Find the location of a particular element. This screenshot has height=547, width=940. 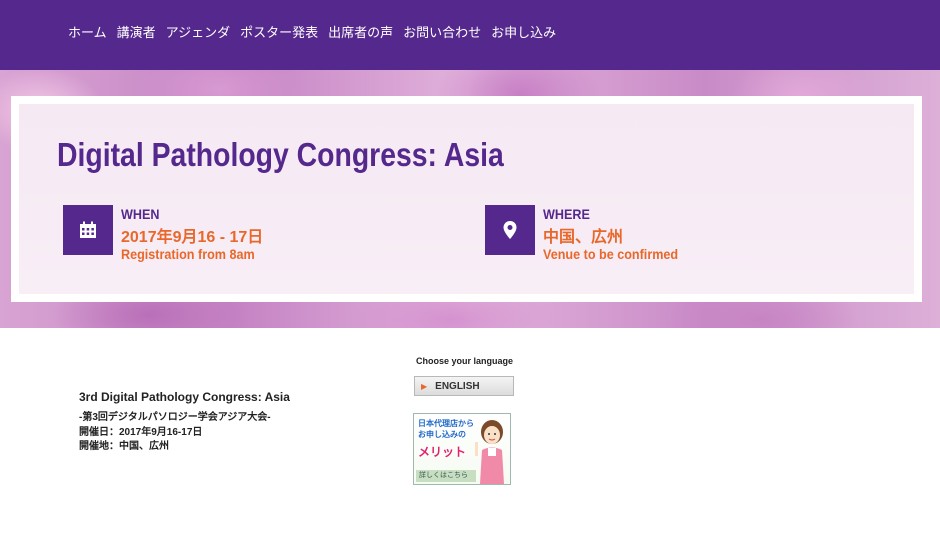

registration-time: Registration from 8am is located at coordinates (188, 254).